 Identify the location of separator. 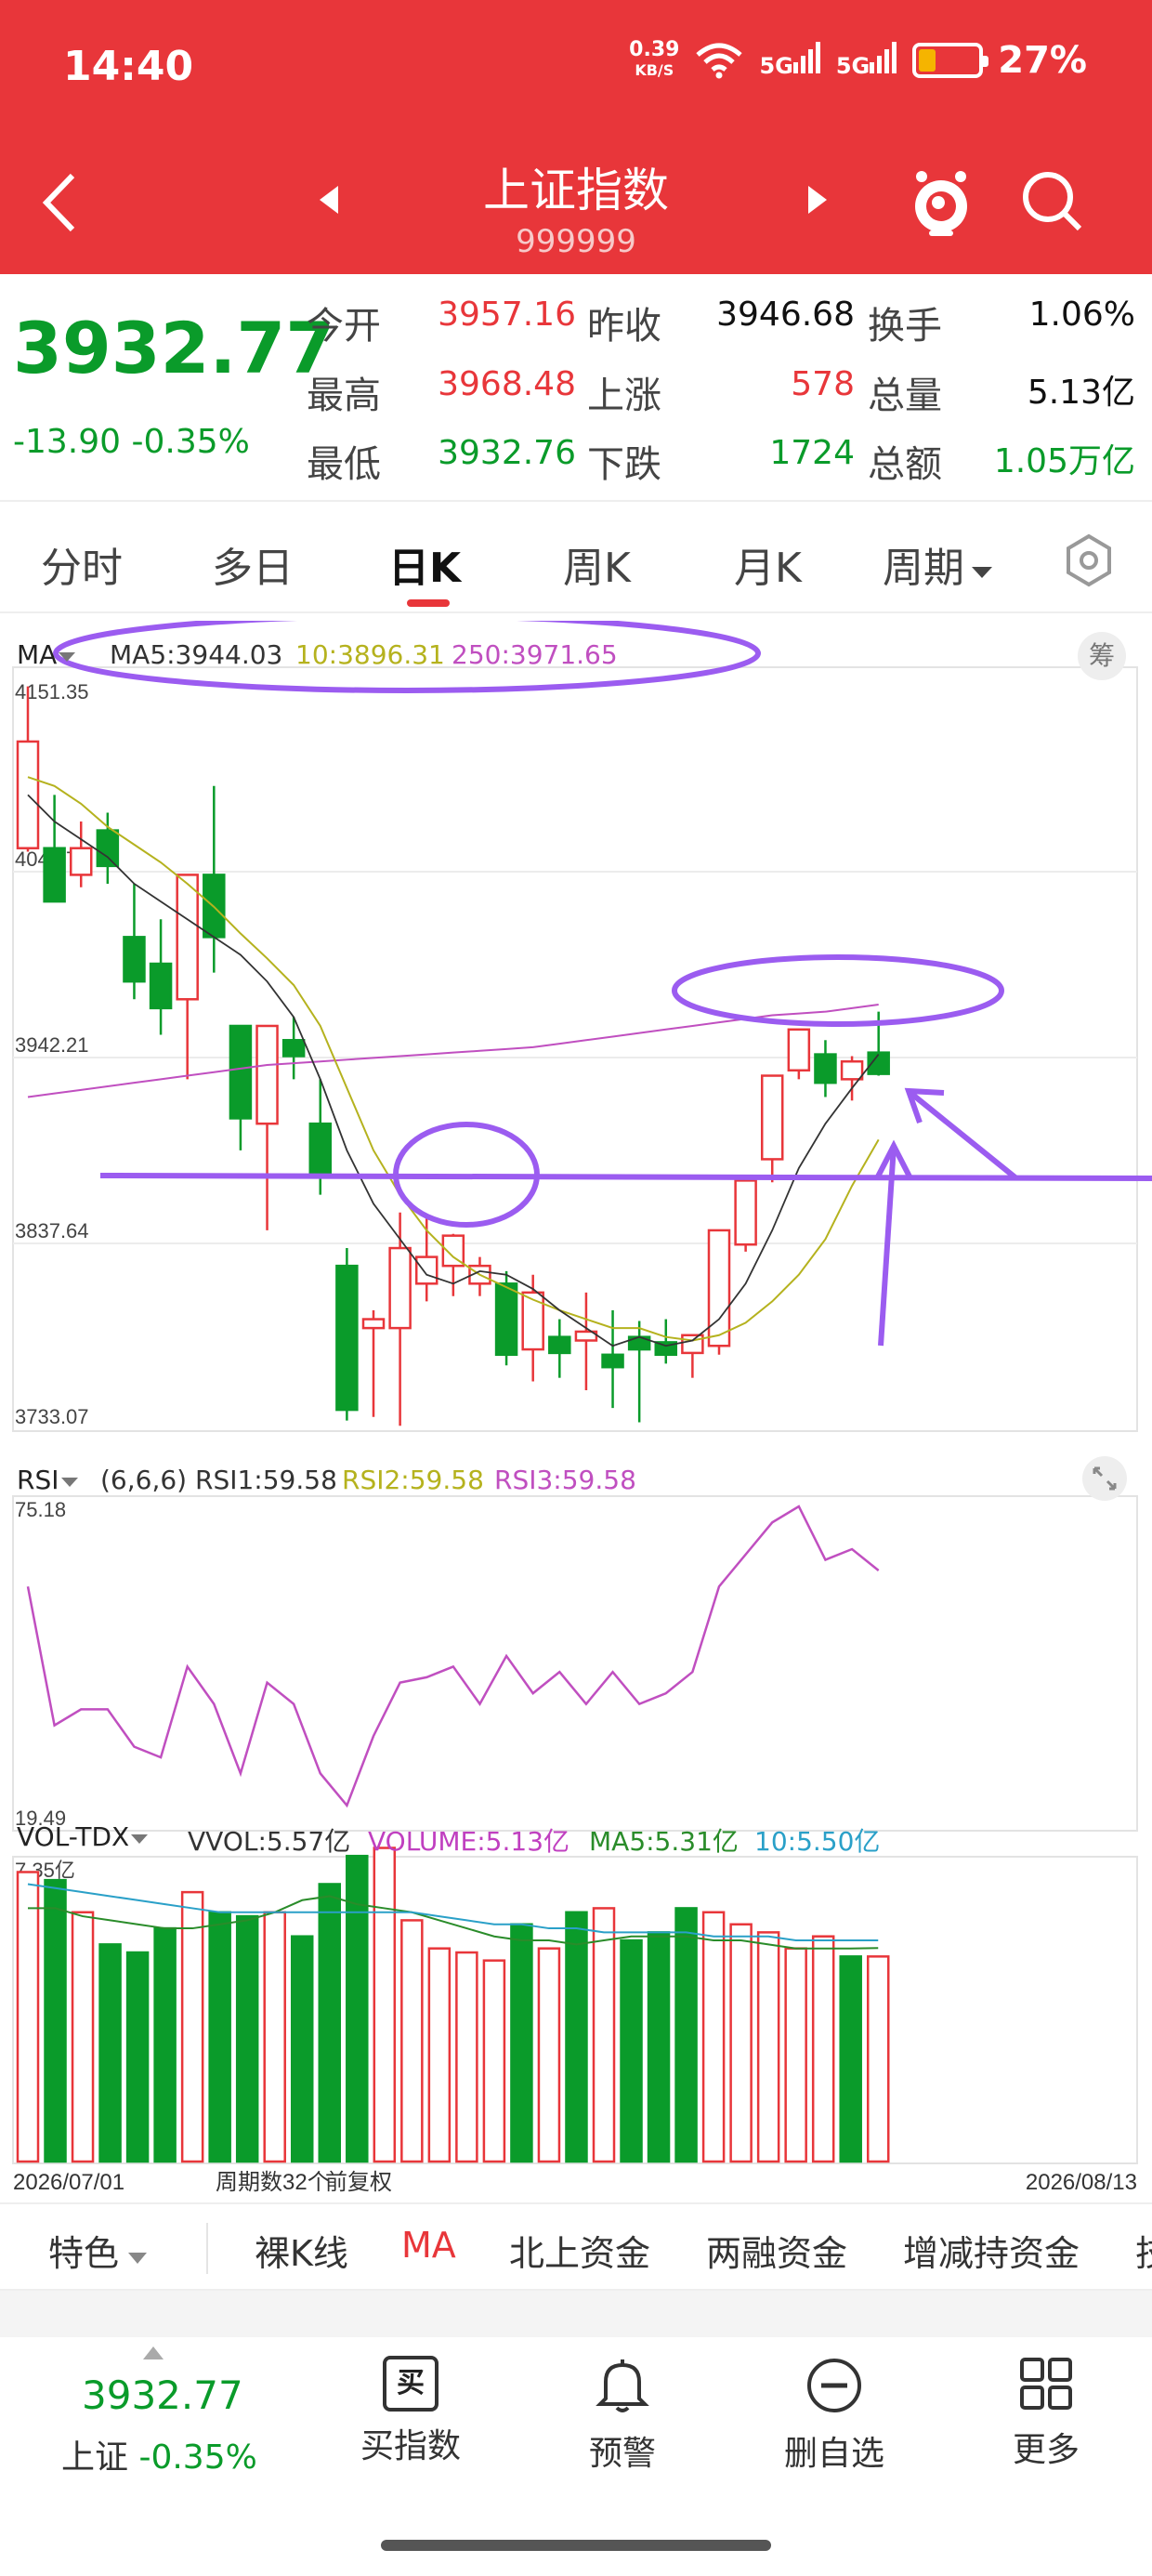
(576, 2314).